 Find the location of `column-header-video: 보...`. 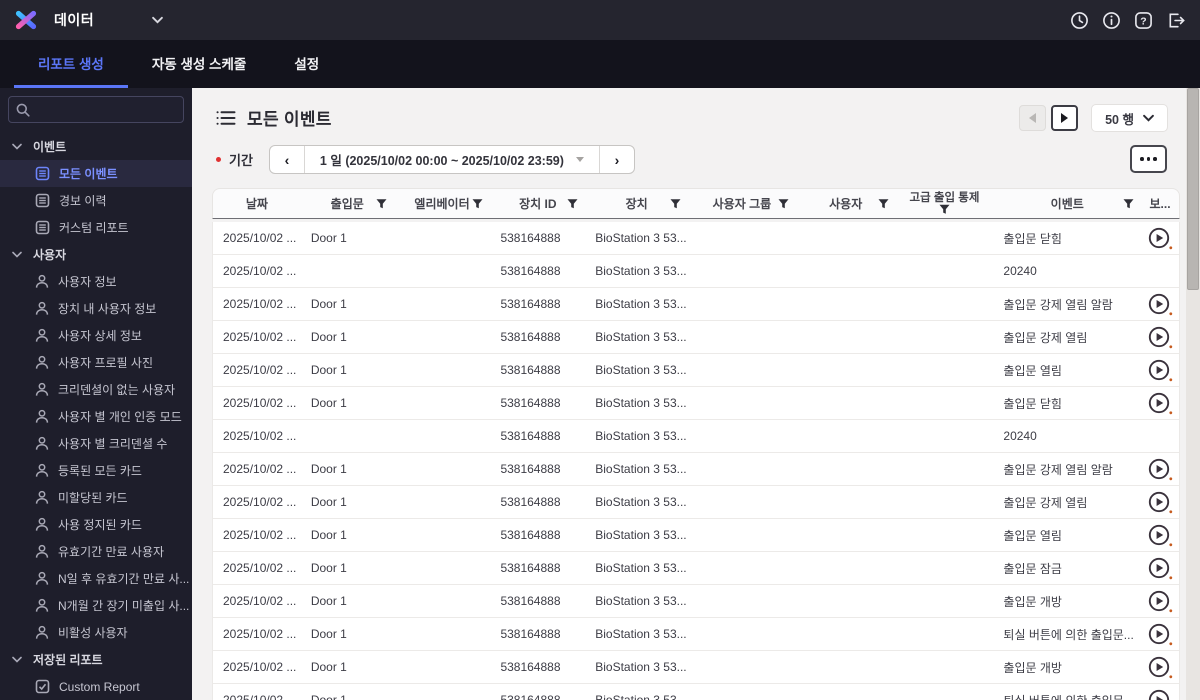

column-header-video: 보... is located at coordinates (1160, 203).